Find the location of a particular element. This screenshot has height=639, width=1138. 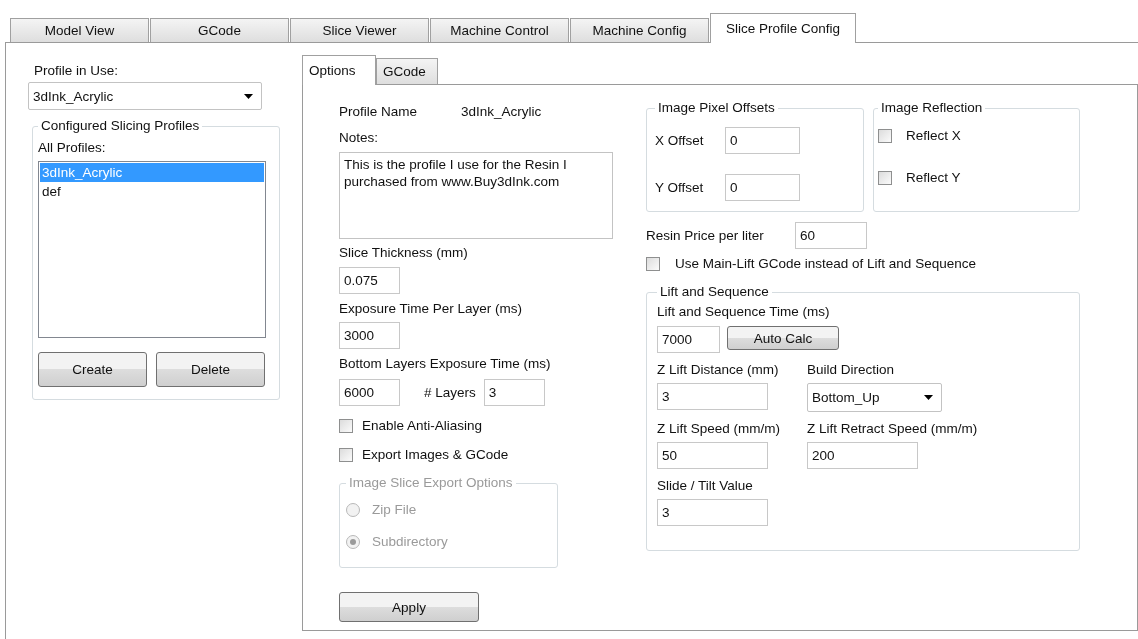

profile-button: Delete is located at coordinates (210, 369).